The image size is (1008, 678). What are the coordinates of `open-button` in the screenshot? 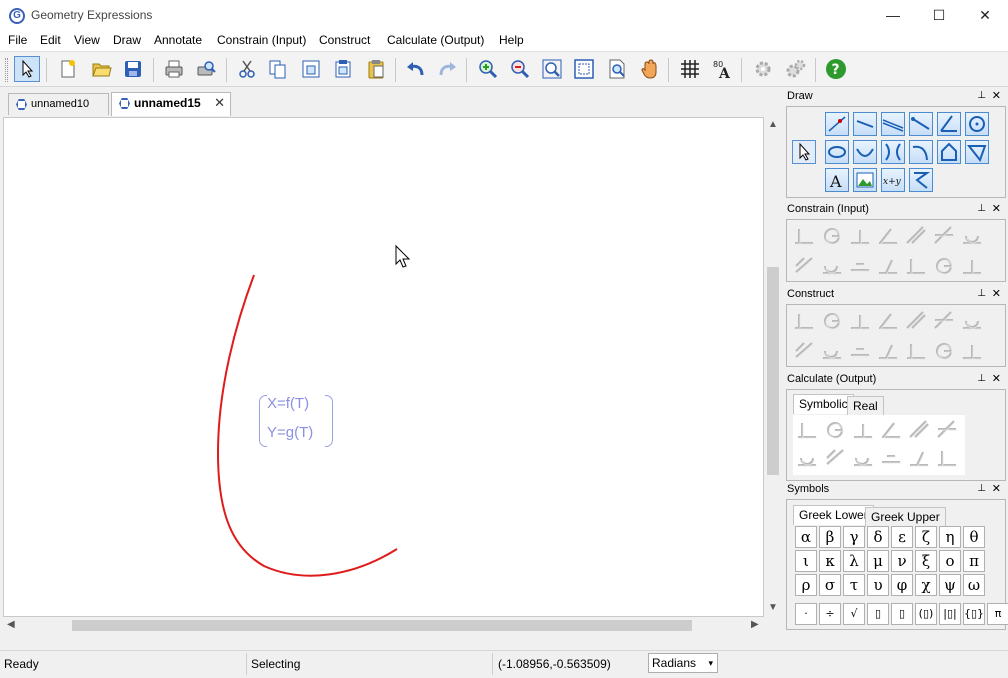 It's located at (101, 69).